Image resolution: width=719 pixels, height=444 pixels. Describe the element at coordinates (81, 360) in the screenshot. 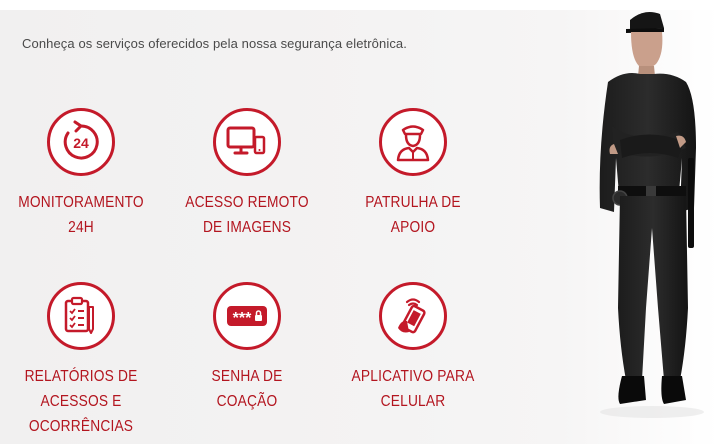

I see `service-relatorios: RELATÓRIOS DE ACESSOS E OCORRÊNCIAS` at that location.